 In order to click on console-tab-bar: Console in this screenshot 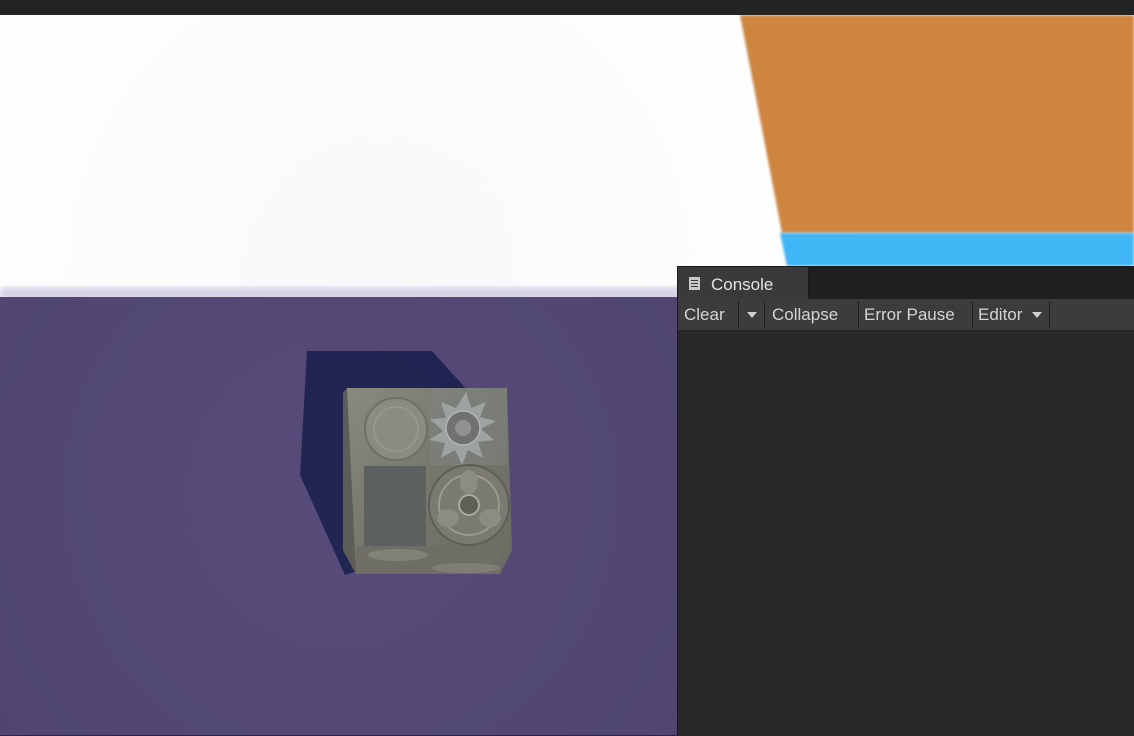, I will do `click(906, 283)`.